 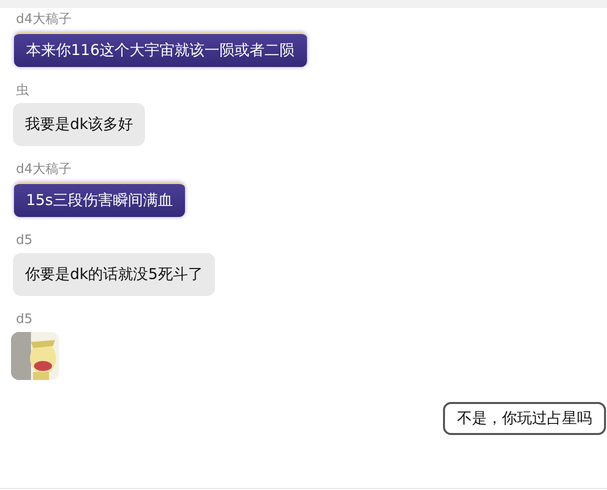 What do you see at coordinates (160, 49) in the screenshot?
I see `message-bubble: 本来你116这个大宇宙就该一陨或者二陨` at bounding box center [160, 49].